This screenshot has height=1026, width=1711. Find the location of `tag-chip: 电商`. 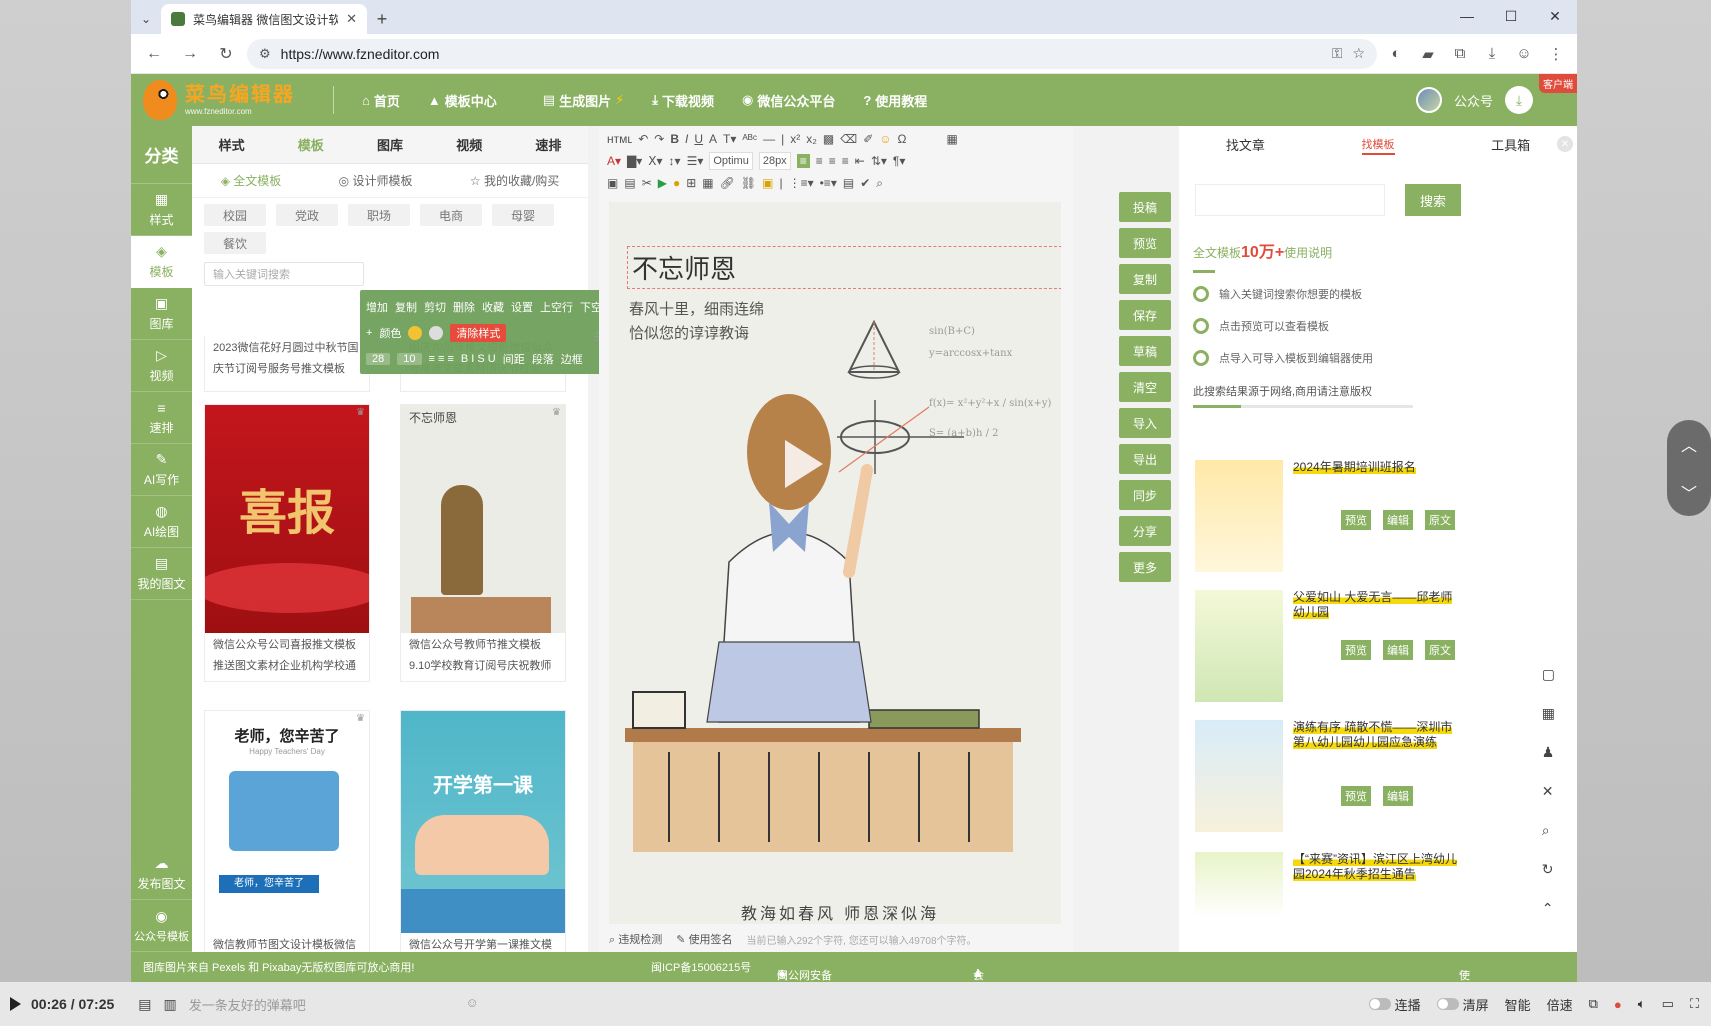

tag-chip: 电商 is located at coordinates (451, 215).